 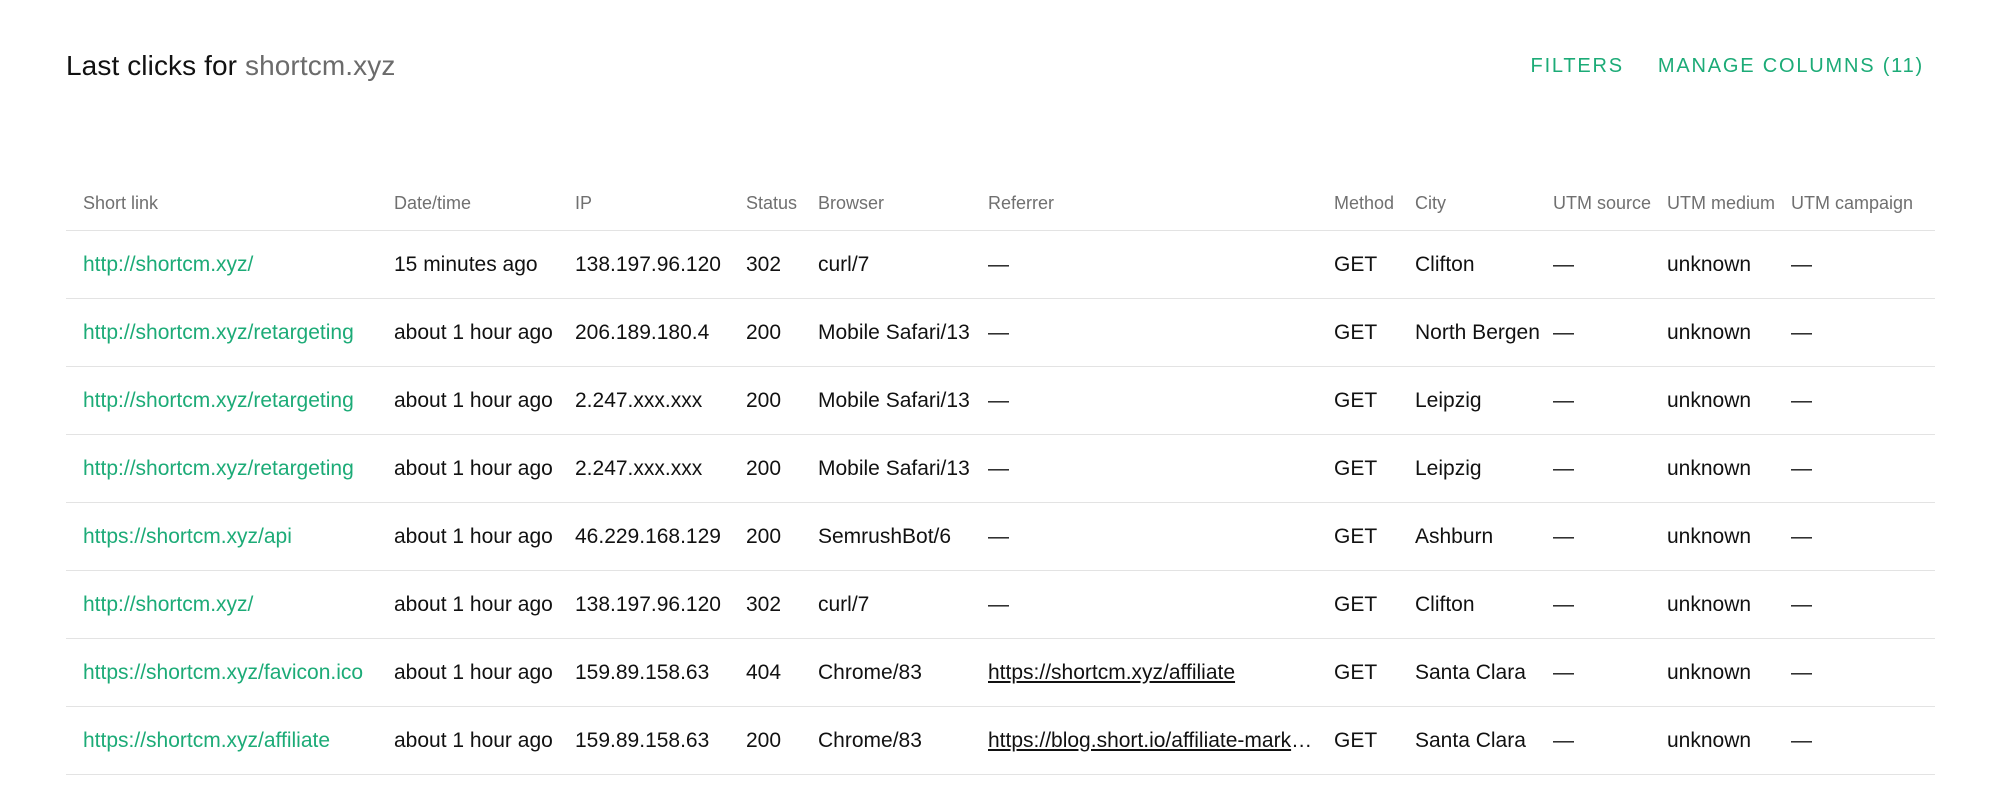 I want to click on cell-short-link: https://shortcm.xyz/affiliate, so click(x=230, y=740).